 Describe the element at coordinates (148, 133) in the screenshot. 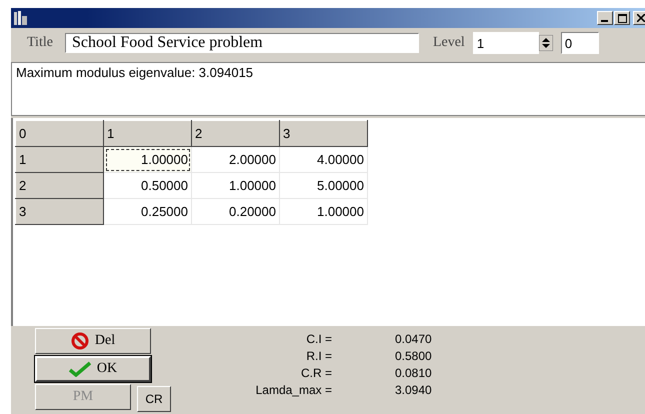

I see `column-header: 1` at that location.